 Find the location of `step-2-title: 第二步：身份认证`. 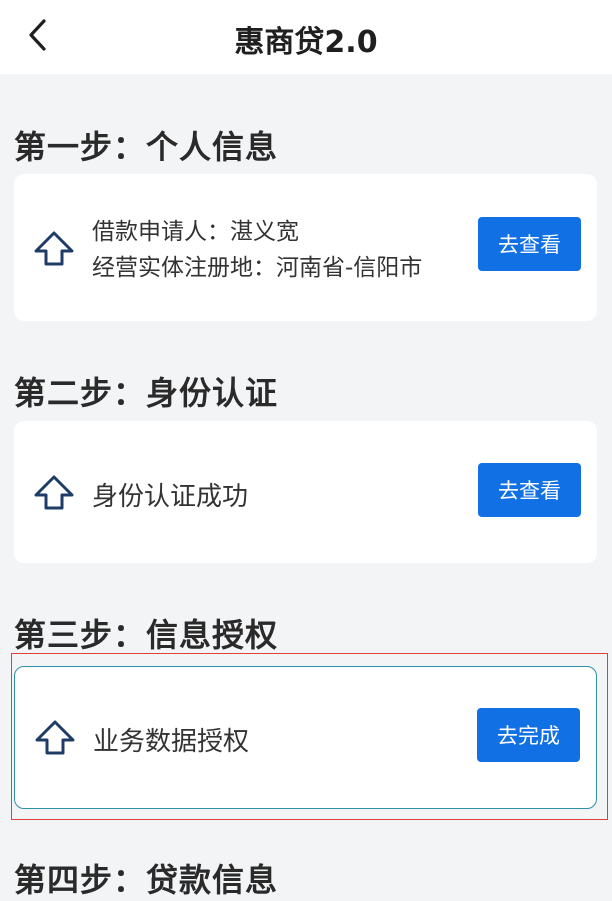

step-2-title: 第二步：身份认证 is located at coordinates (146, 393).